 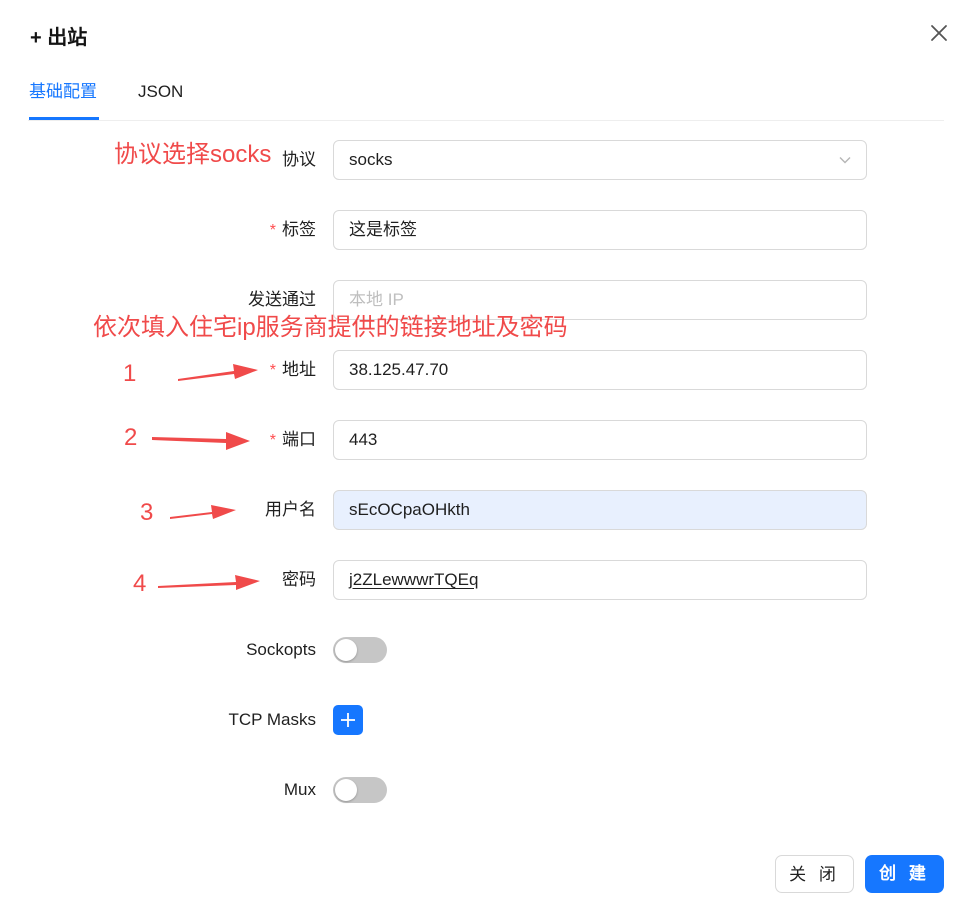 What do you see at coordinates (64, 118) in the screenshot?
I see `tab-active-indicator` at bounding box center [64, 118].